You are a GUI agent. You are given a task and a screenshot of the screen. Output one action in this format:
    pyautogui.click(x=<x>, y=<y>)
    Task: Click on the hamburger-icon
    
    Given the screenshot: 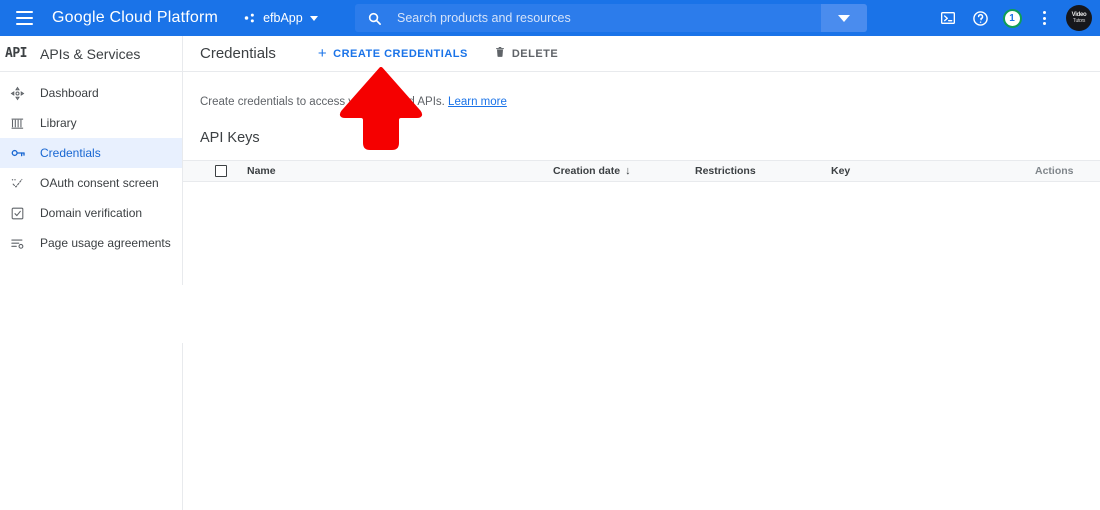 What is the action you would take?
    pyautogui.click(x=24, y=18)
    